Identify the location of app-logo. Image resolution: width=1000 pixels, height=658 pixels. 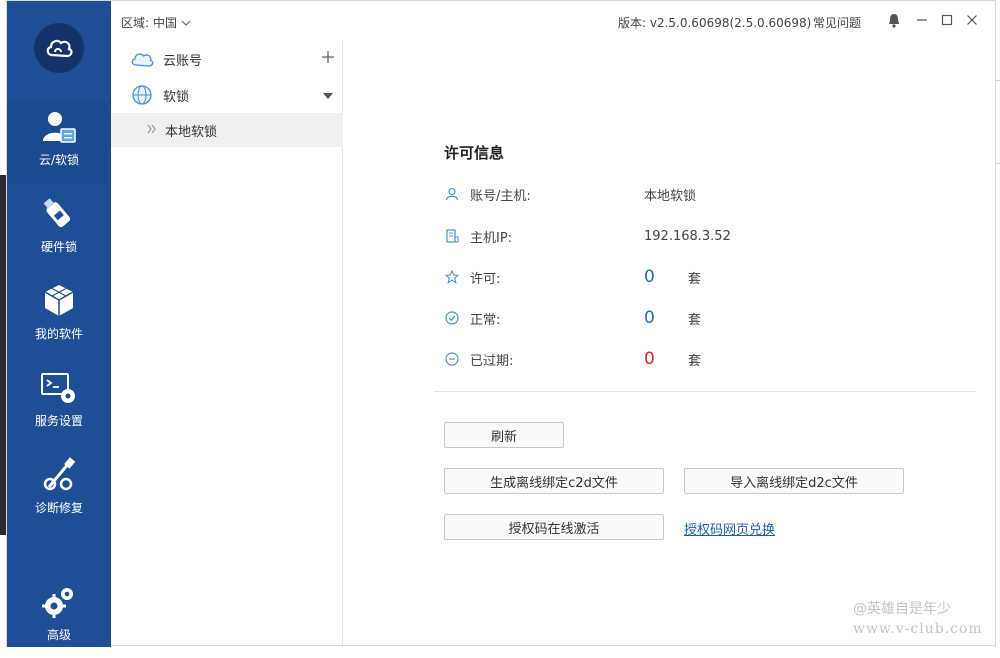
(59, 48).